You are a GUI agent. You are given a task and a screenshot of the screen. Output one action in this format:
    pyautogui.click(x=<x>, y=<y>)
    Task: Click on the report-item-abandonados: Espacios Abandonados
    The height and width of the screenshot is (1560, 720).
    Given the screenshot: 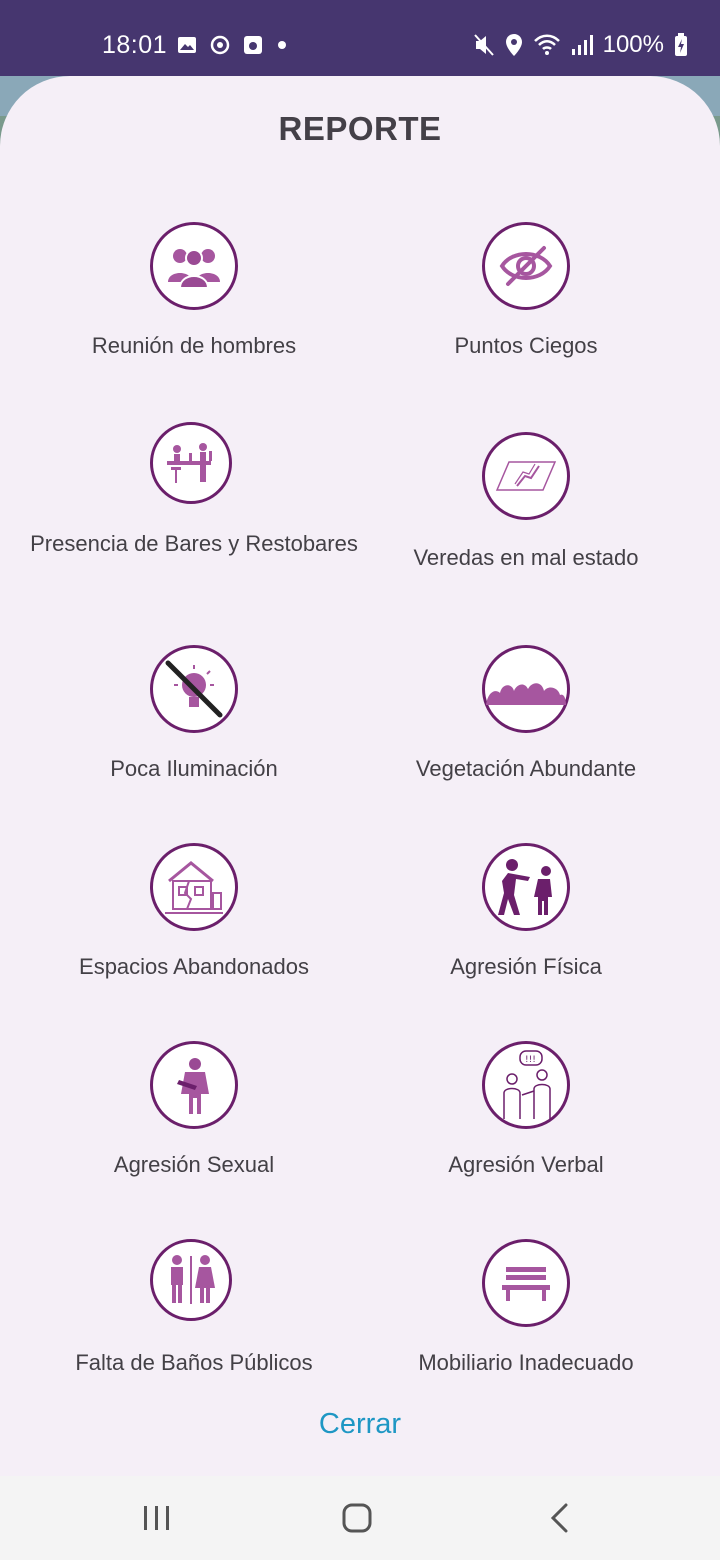 What is the action you would take?
    pyautogui.click(x=194, y=913)
    